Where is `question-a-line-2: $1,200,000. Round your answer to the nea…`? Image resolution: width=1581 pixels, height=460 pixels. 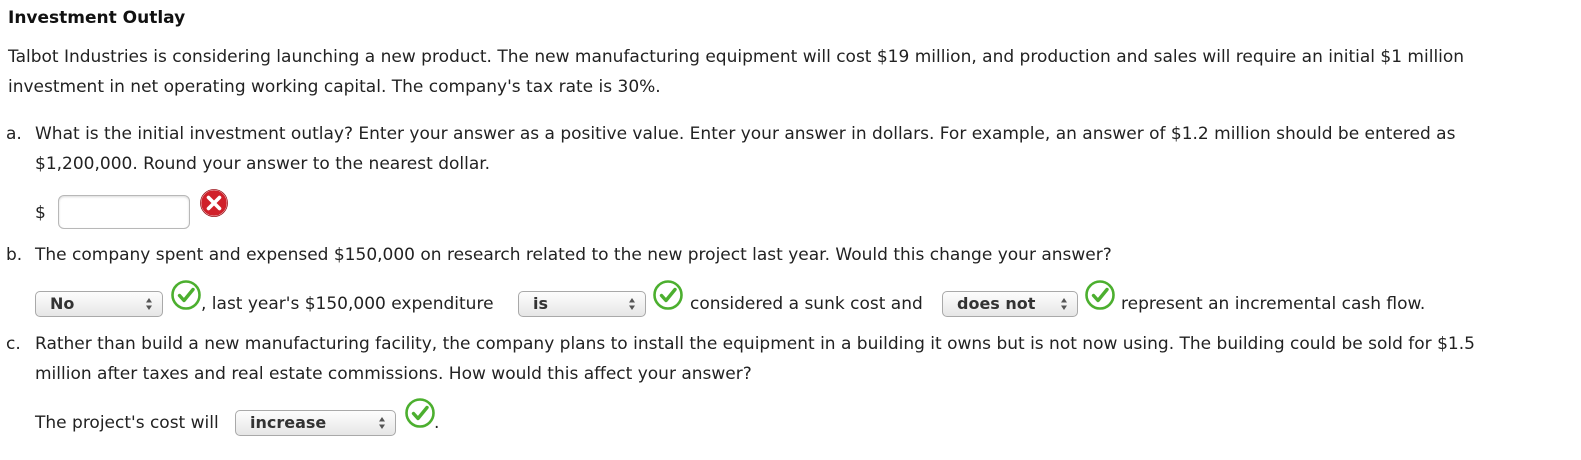 question-a-line-2: $1,200,000. Round your answer to the nea… is located at coordinates (263, 164).